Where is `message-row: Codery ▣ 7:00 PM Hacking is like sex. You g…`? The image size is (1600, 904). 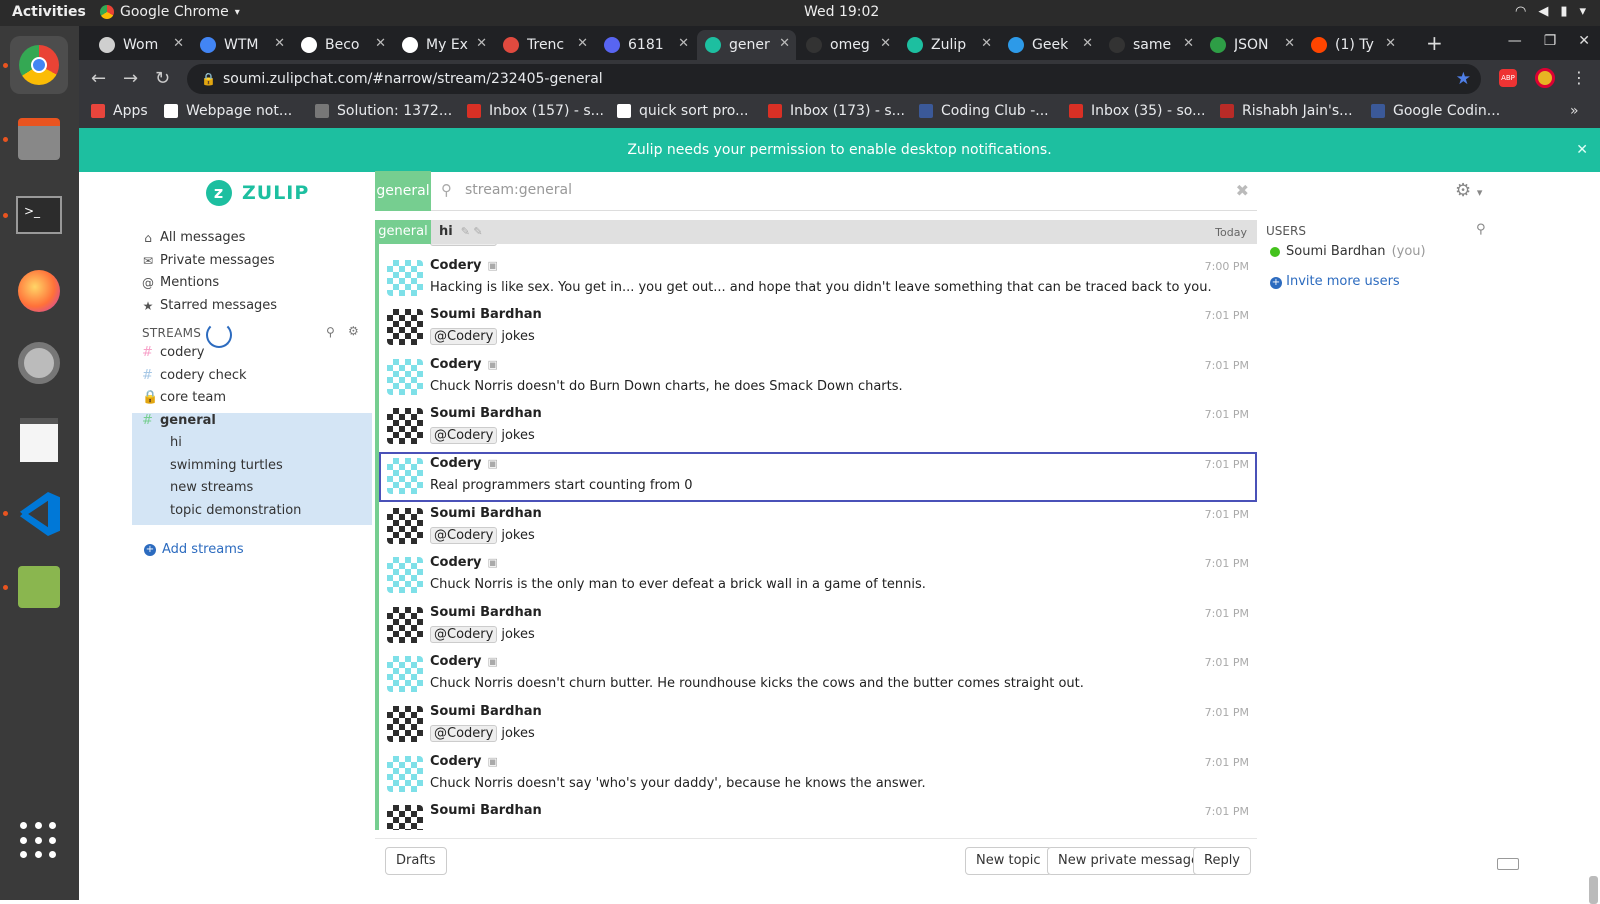 message-row: Codery ▣ 7:00 PM Hacking is like sex. You g… is located at coordinates (818, 279).